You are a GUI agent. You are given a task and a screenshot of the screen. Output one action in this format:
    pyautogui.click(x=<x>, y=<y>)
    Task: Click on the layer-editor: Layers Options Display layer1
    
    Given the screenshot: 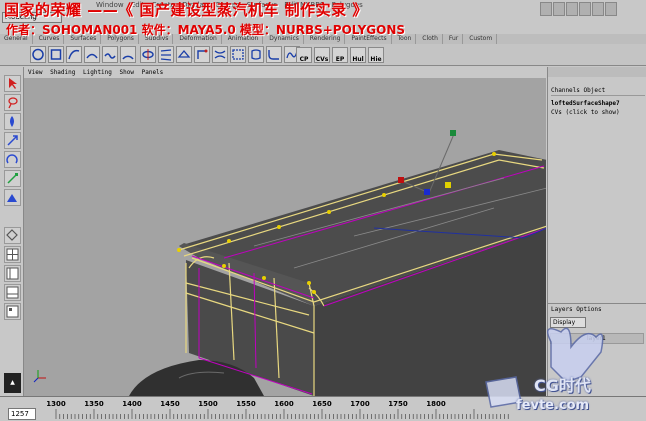 What is the action you would take?
    pyautogui.click(x=596, y=349)
    